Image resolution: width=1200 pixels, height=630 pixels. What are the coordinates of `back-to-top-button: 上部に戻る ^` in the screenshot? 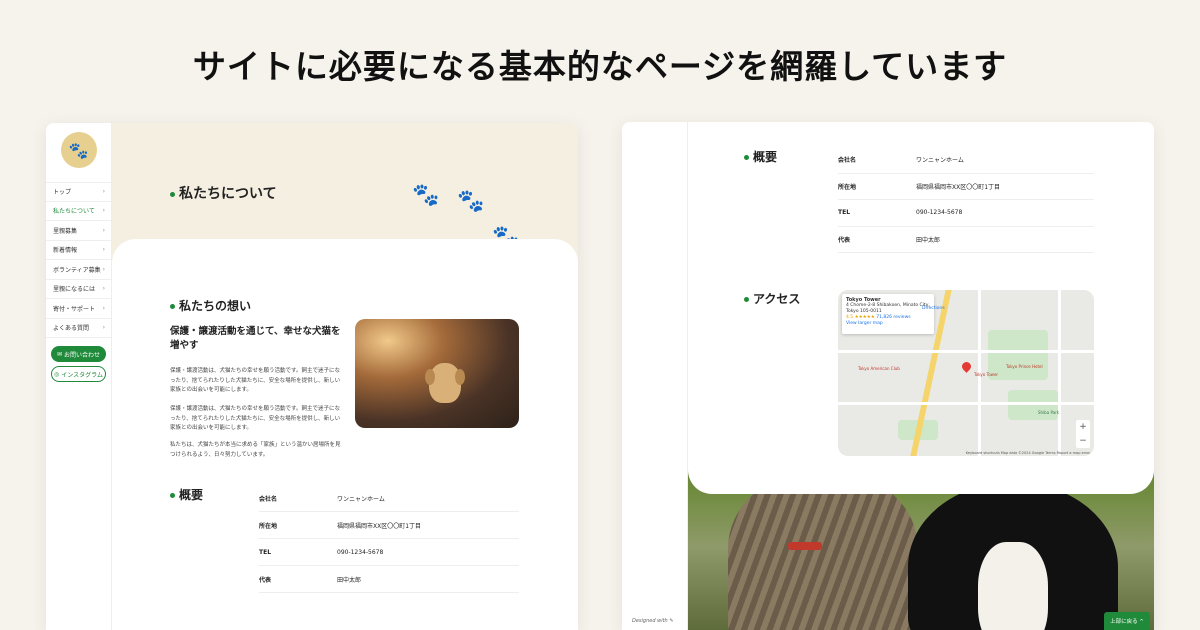 It's located at (1127, 621).